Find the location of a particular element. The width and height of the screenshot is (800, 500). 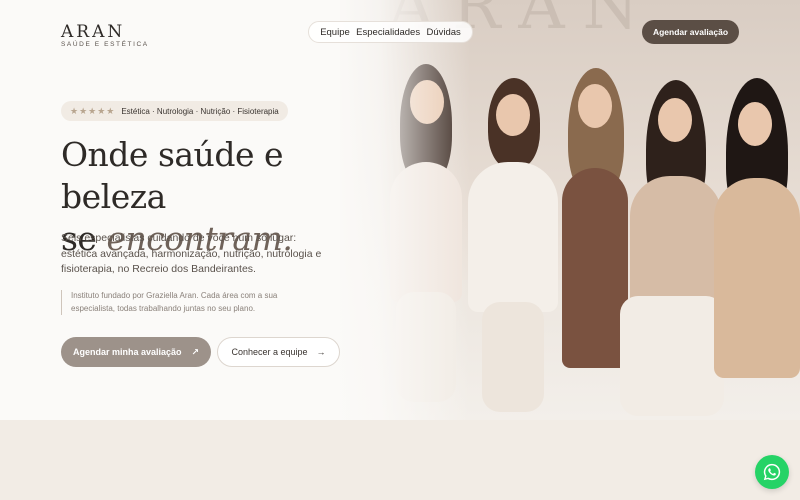

whatsapp-icon is located at coordinates (772, 472).